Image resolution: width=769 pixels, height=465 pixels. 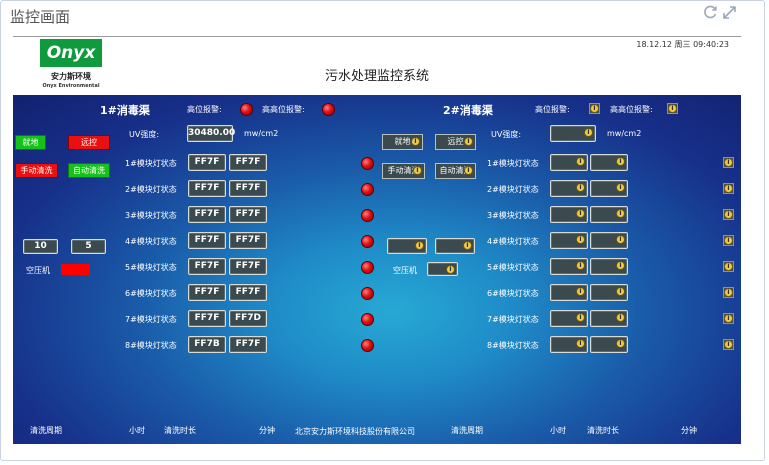 What do you see at coordinates (88, 246) in the screenshot?
I see `channel1-clean-duration-minutes: 5` at bounding box center [88, 246].